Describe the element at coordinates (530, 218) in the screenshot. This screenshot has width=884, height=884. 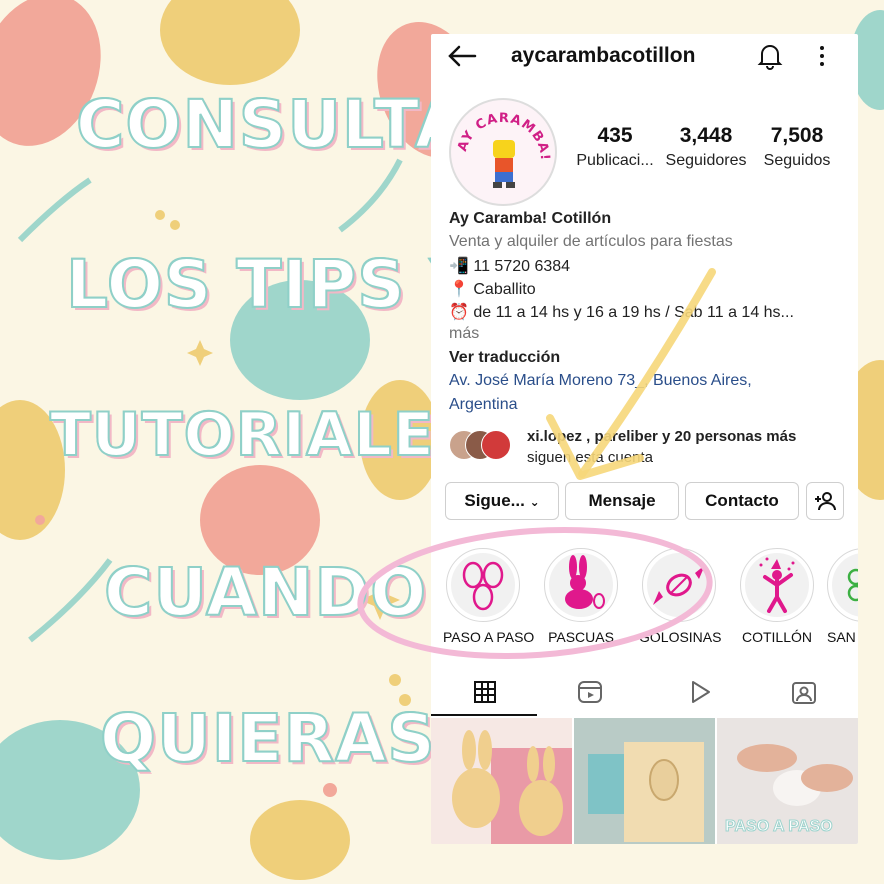
I see `profile-name: Ay Caramba! Cotillón` at that location.